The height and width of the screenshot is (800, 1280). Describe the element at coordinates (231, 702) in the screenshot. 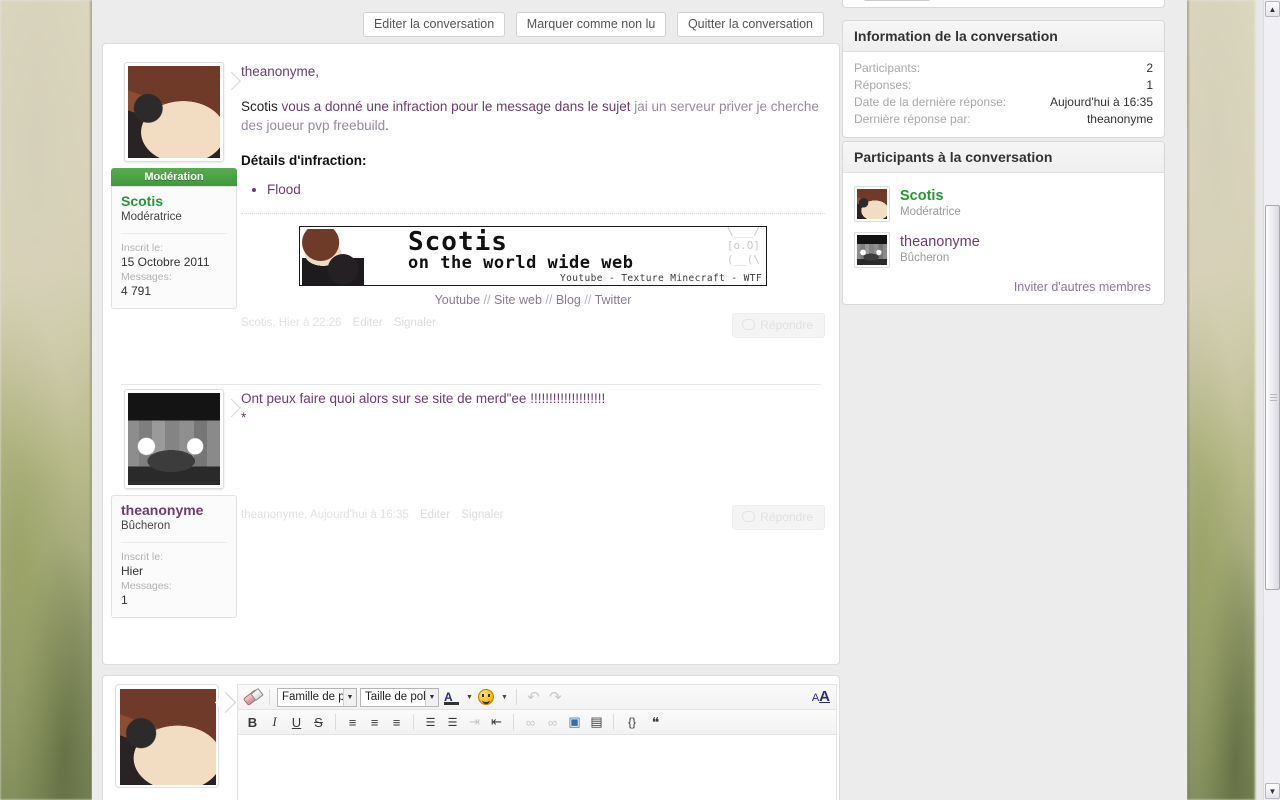

I see `reply-pointer-arrow` at that location.